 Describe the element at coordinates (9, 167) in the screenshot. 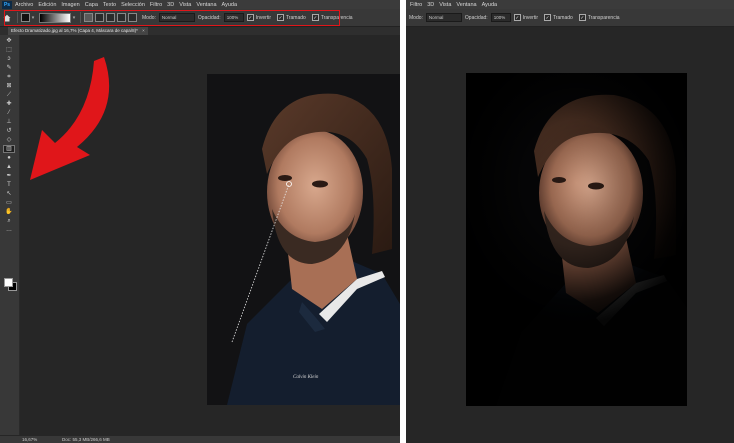

I see `dodge-icon: ▲` at that location.